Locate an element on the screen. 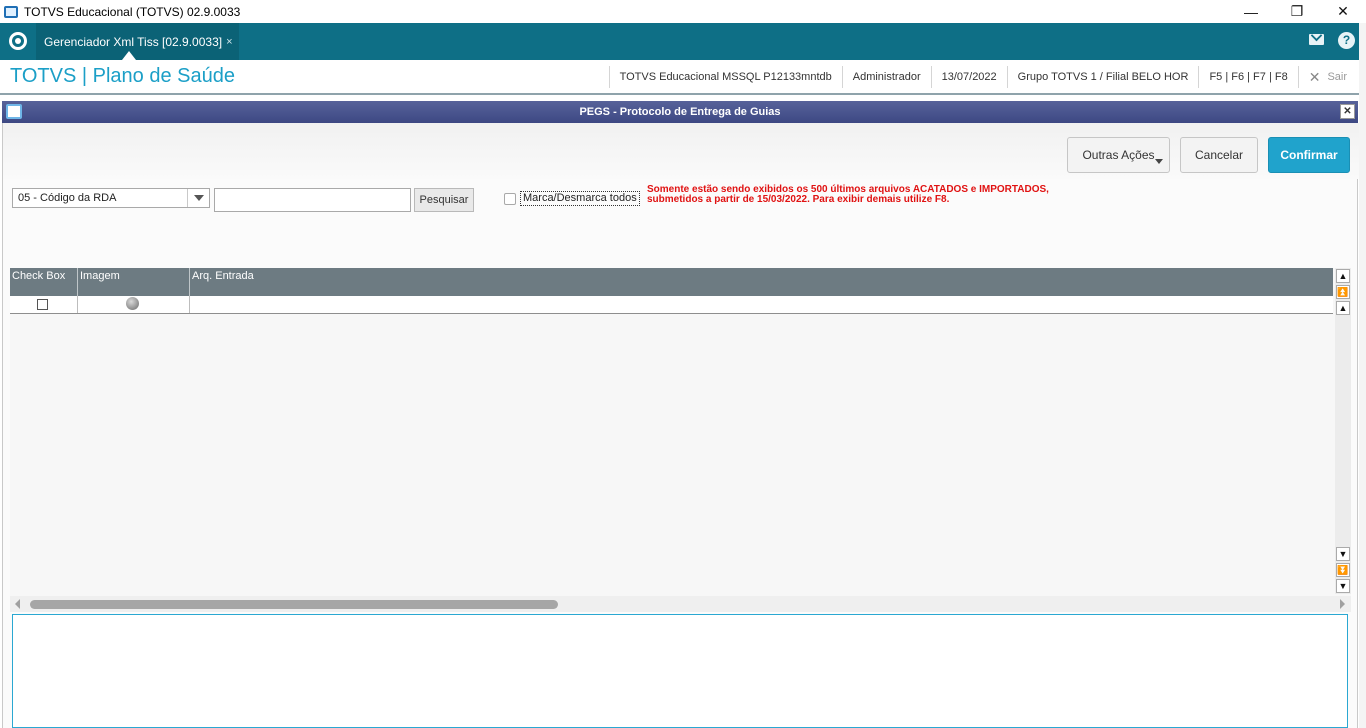 This screenshot has width=1366, height=728. check-box-cell is located at coordinates (44, 304).